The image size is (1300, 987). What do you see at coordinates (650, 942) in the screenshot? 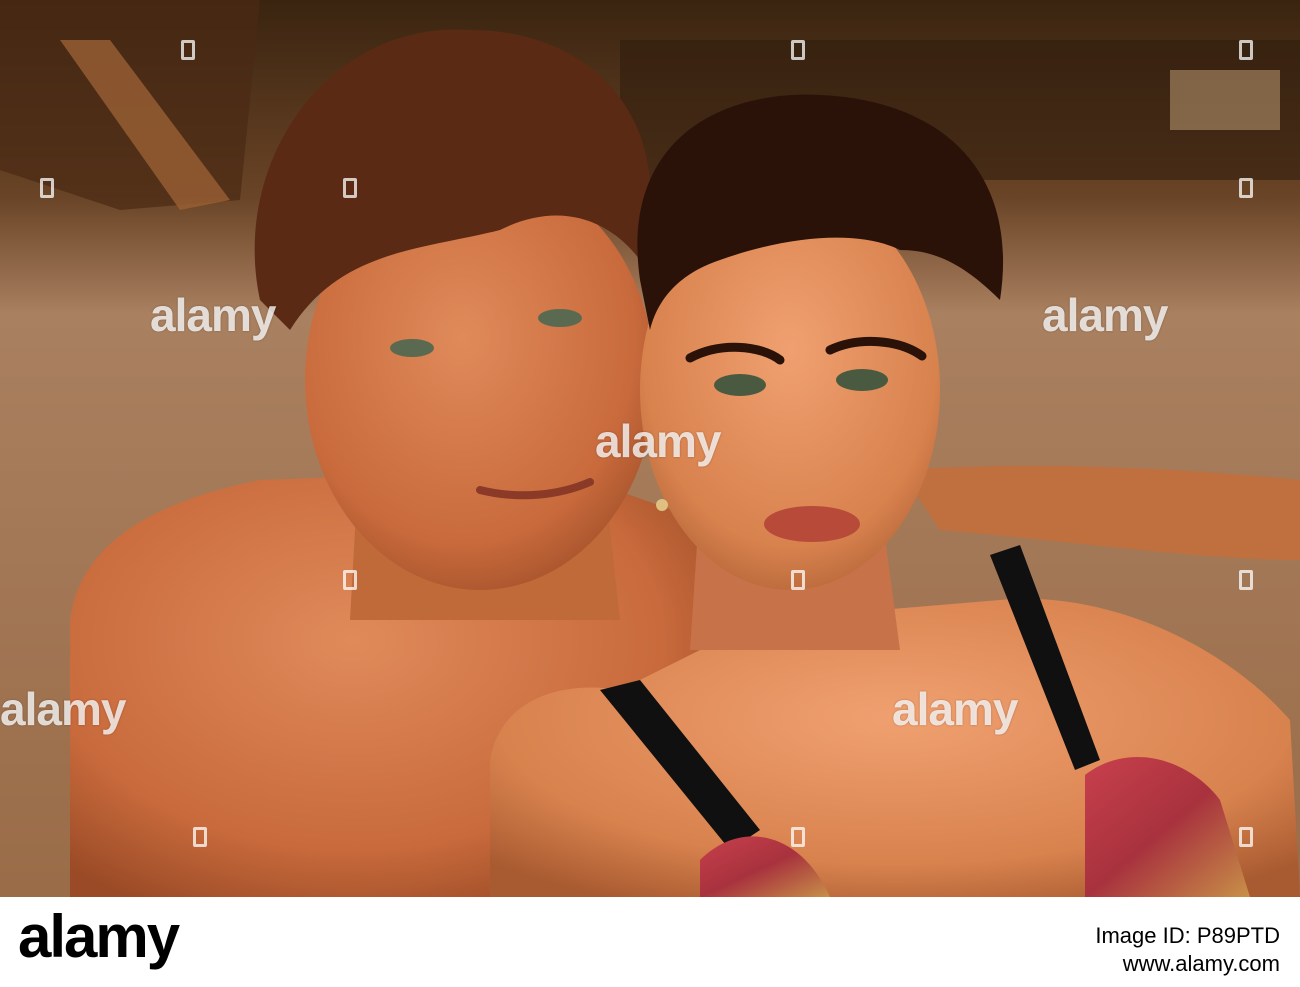
I see `footer-bar: alamy Image ID: P89PTD www.alamy.com` at bounding box center [650, 942].